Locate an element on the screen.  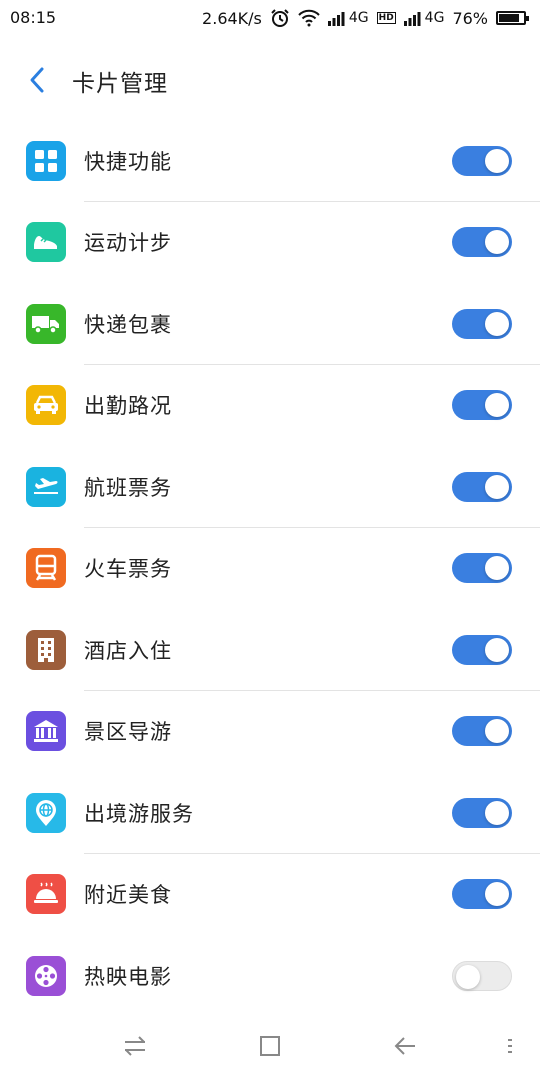
network-type-1: 4G is located at coordinates (358, 18).